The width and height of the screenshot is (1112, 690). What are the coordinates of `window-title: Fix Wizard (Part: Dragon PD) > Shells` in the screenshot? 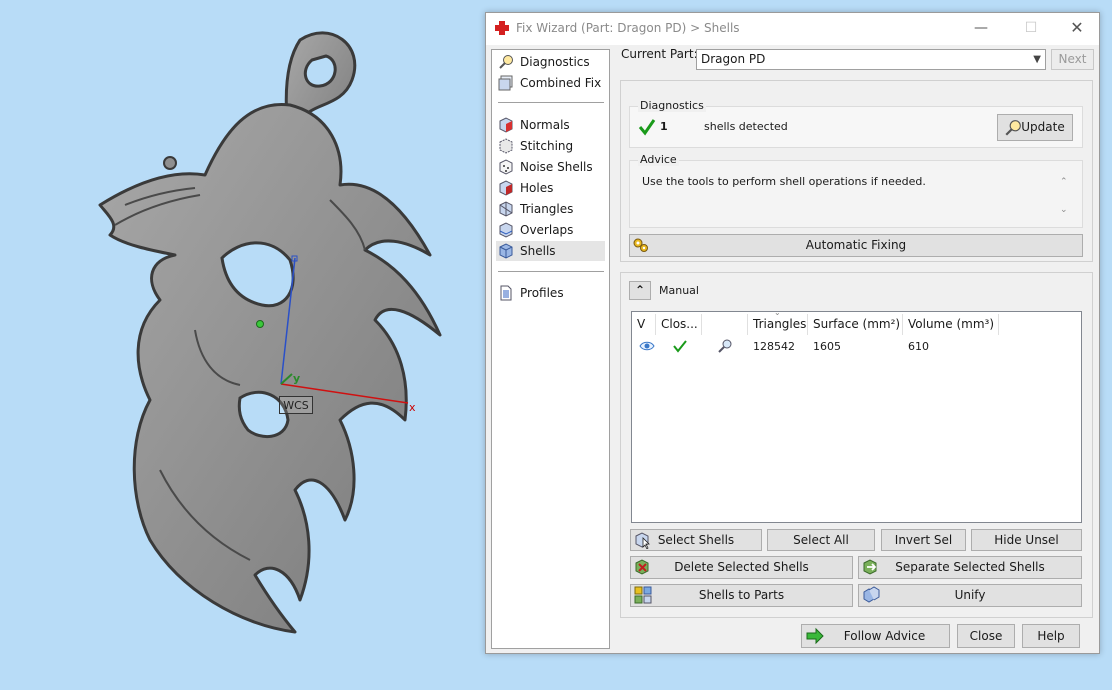 It's located at (628, 28).